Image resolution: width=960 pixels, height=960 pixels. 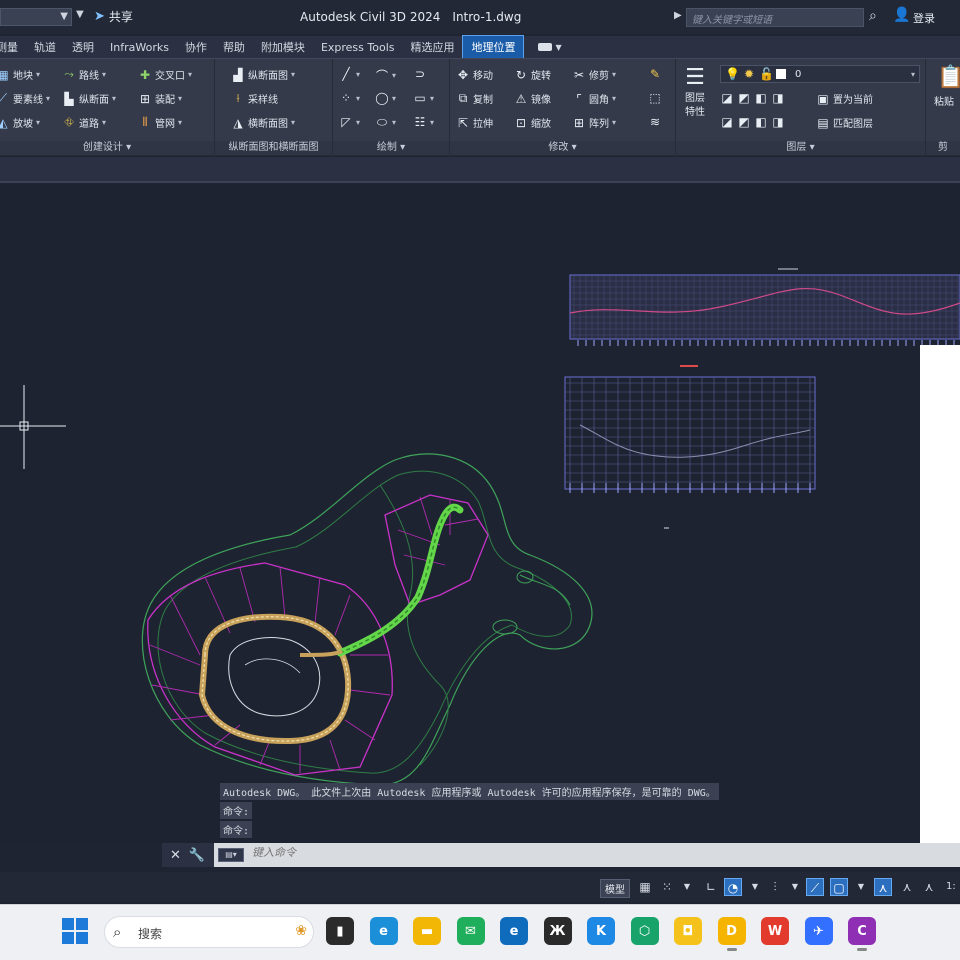 I want to click on signin-button: 登录, so click(x=924, y=18).